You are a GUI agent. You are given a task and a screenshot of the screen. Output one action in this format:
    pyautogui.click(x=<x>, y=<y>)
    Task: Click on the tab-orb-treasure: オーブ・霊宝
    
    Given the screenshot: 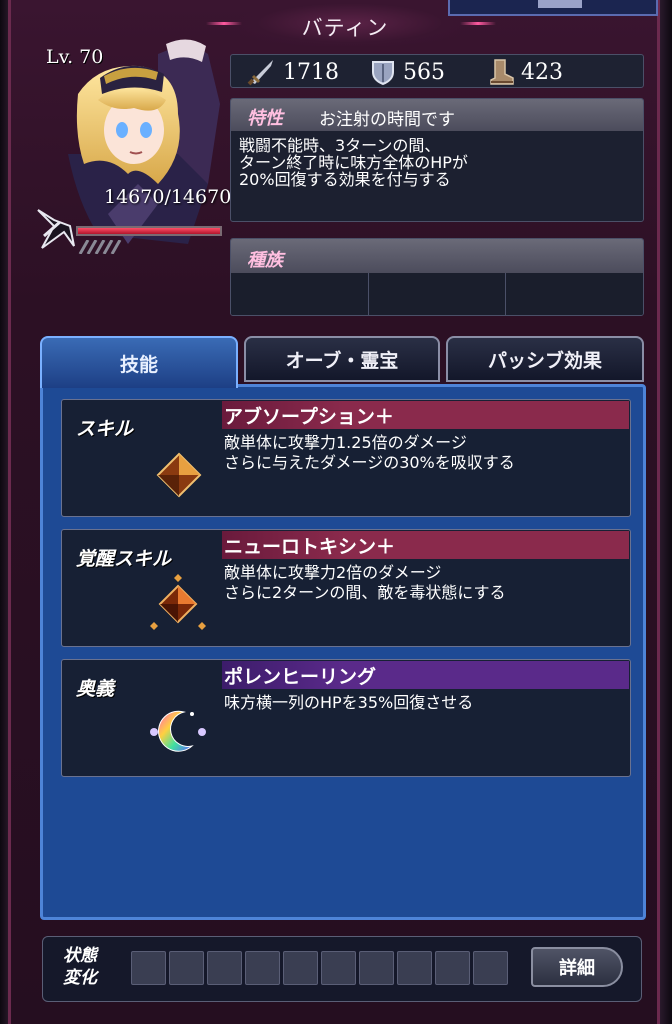 What is the action you would take?
    pyautogui.click(x=342, y=359)
    